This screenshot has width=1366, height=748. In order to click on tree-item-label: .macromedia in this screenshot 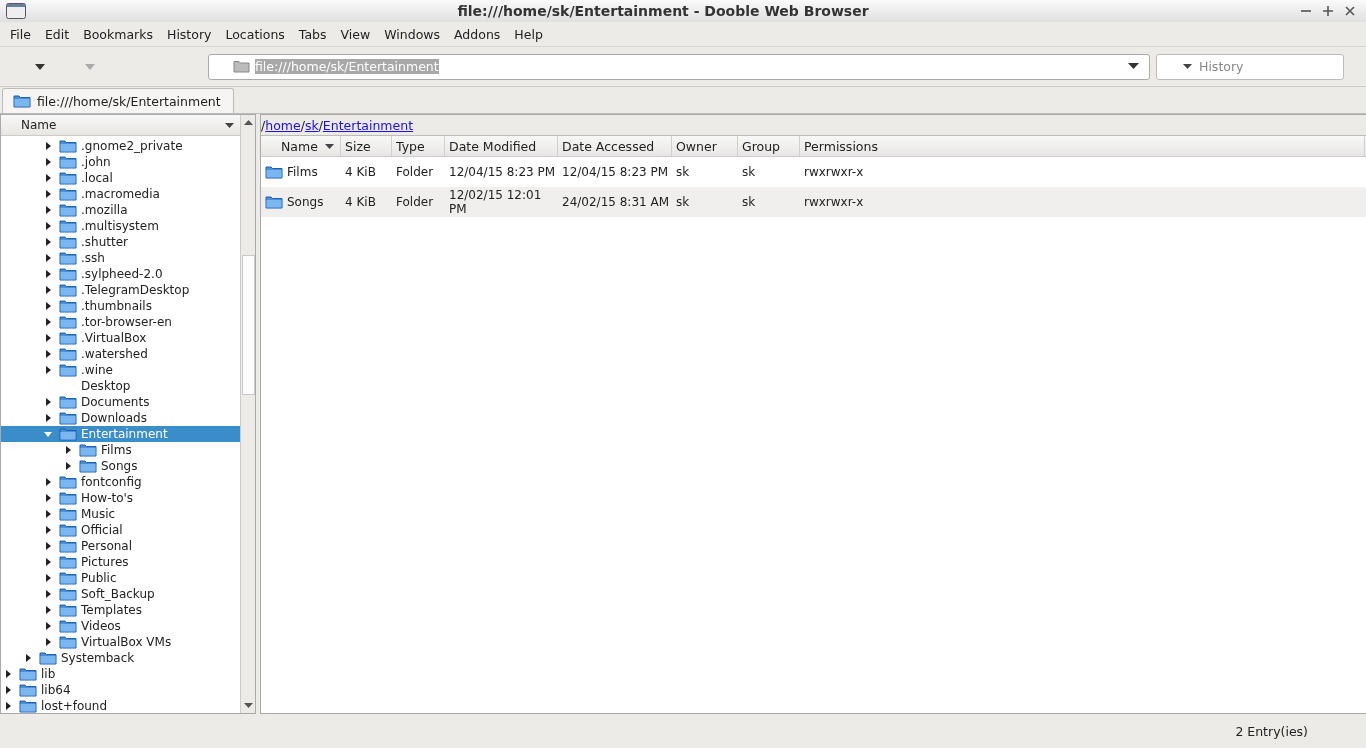, I will do `click(120, 194)`.